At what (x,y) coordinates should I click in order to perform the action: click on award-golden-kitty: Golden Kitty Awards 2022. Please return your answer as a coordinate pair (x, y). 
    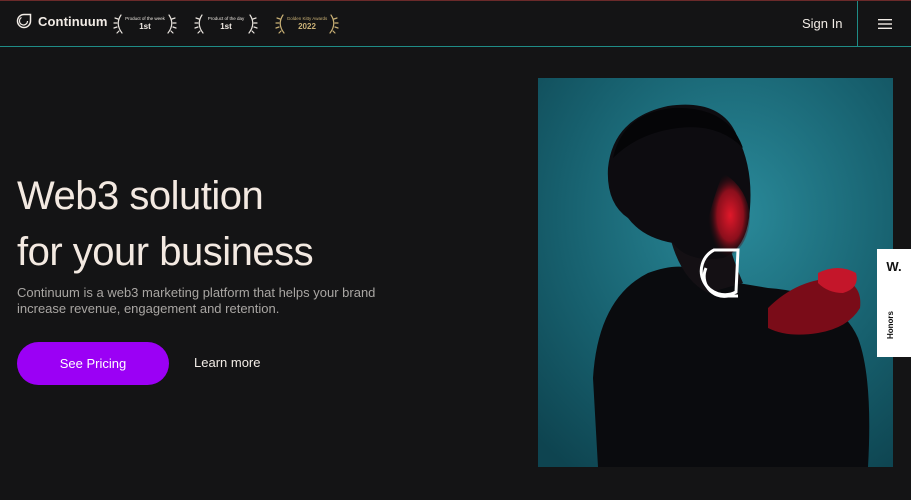
    Looking at the image, I should click on (307, 24).